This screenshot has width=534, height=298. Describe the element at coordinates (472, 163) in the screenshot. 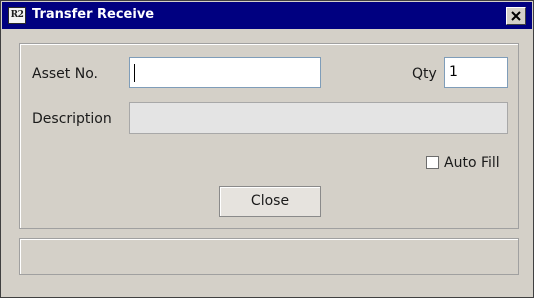

I see `auto-fill-label: Auto Fill` at that location.